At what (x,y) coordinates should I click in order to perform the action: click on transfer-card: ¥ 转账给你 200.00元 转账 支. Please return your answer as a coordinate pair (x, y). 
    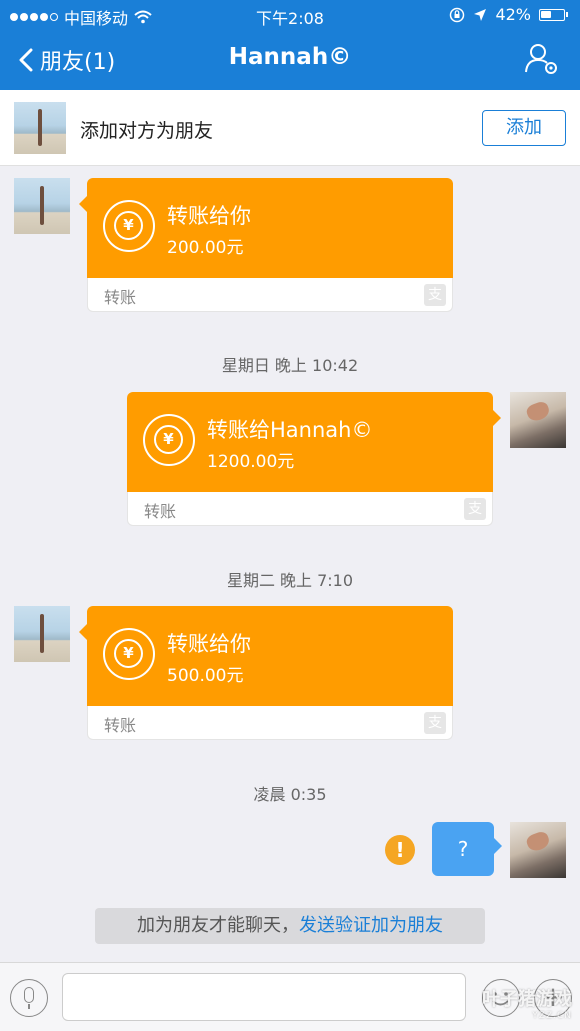
    Looking at the image, I should click on (266, 245).